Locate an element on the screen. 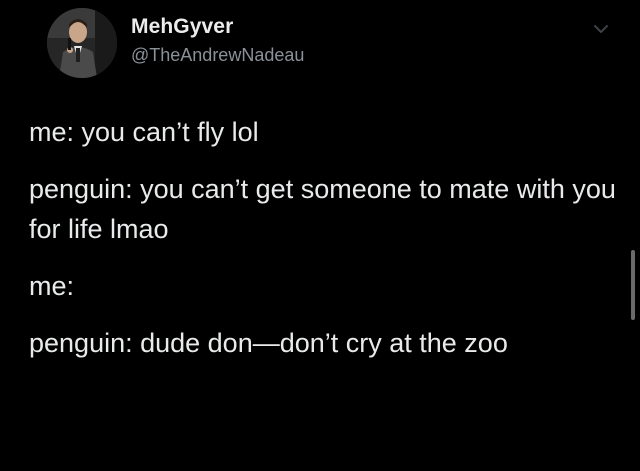 The width and height of the screenshot is (640, 471). avatar-photo is located at coordinates (82, 43).